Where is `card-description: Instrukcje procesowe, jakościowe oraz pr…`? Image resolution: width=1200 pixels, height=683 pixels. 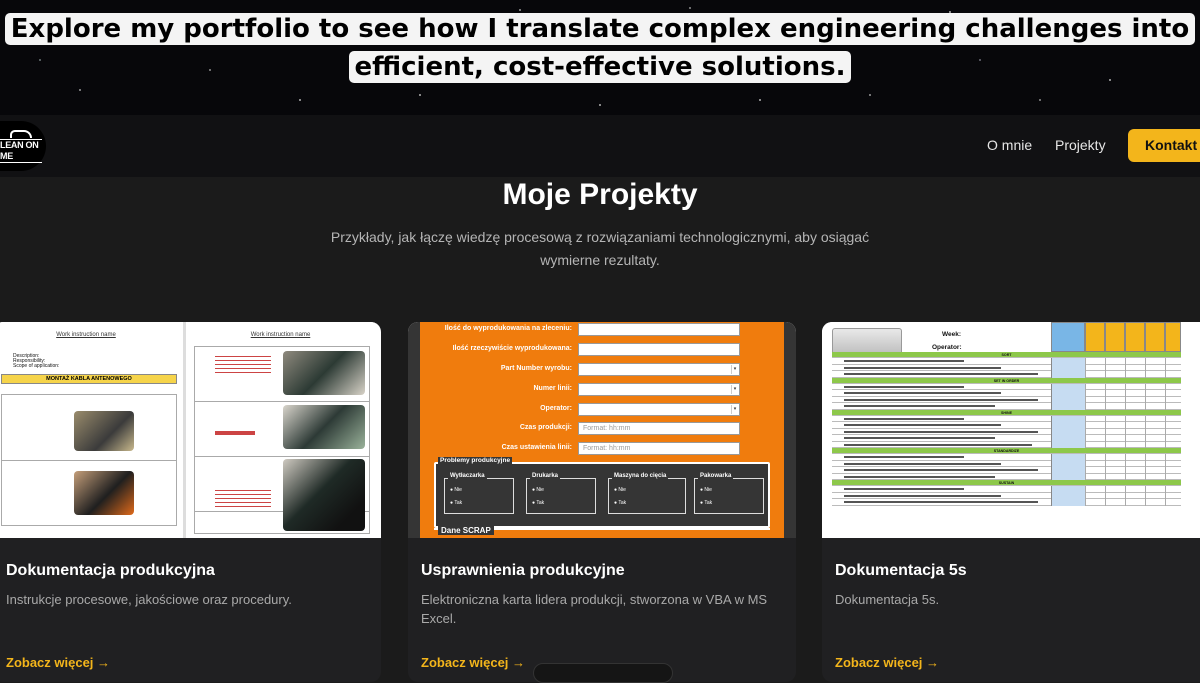 card-description: Instrukcje procesowe, jakościowe oraz pr… is located at coordinates (149, 599).